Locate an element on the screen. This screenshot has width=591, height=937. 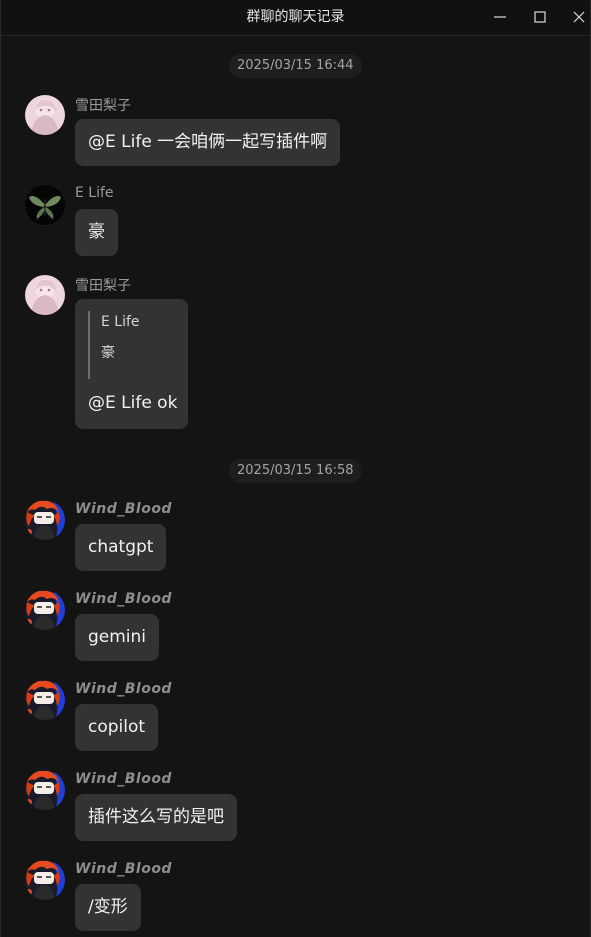
message-bubble: E Life 豪 @E Life ok is located at coordinates (131, 364).